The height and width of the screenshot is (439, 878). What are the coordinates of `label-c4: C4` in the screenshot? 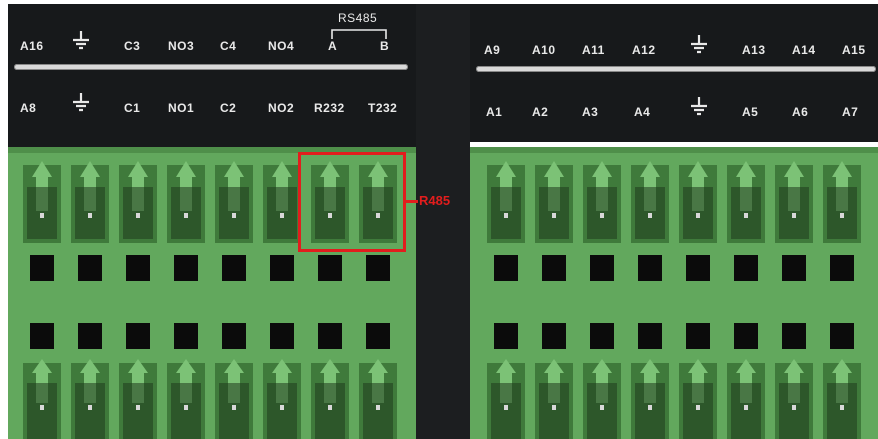 It's located at (228, 46).